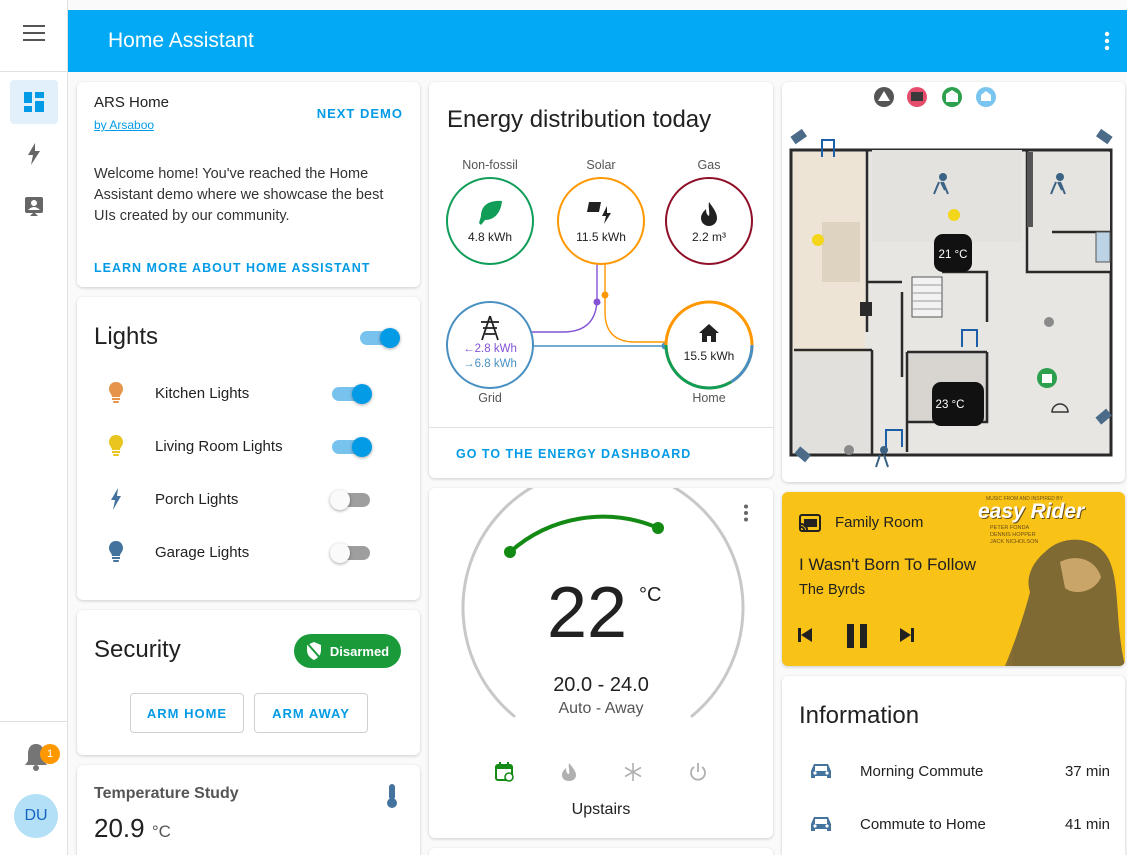 Image resolution: width=1127 pixels, height=855 pixels. I want to click on sidebar-footer: 1 DU, so click(34, 788).